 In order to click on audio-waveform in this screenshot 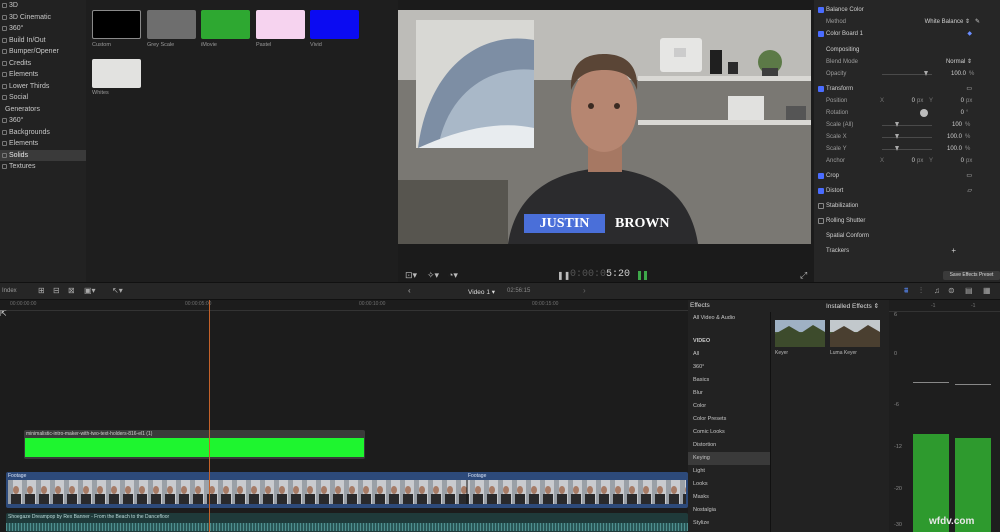, I will do `click(347, 527)`.